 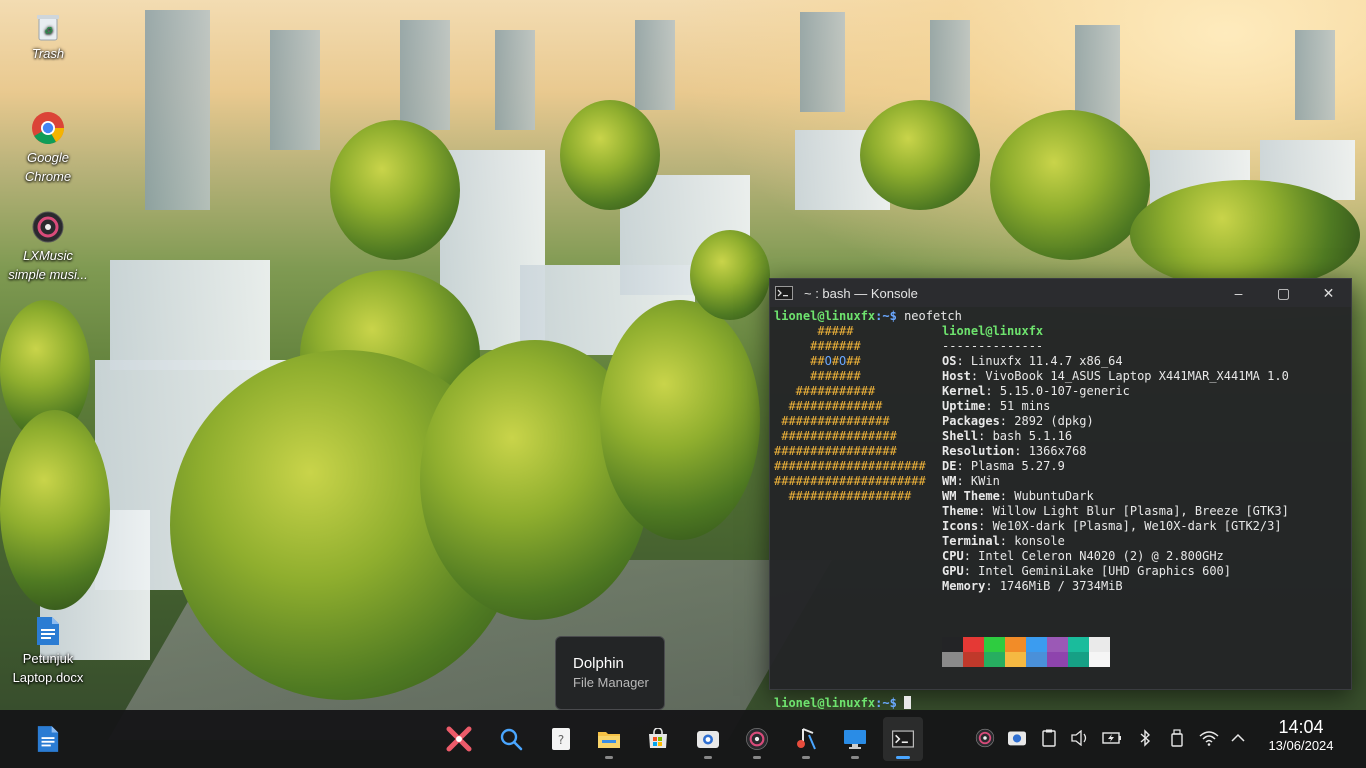 I want to click on tray-music, so click(x=985, y=738).